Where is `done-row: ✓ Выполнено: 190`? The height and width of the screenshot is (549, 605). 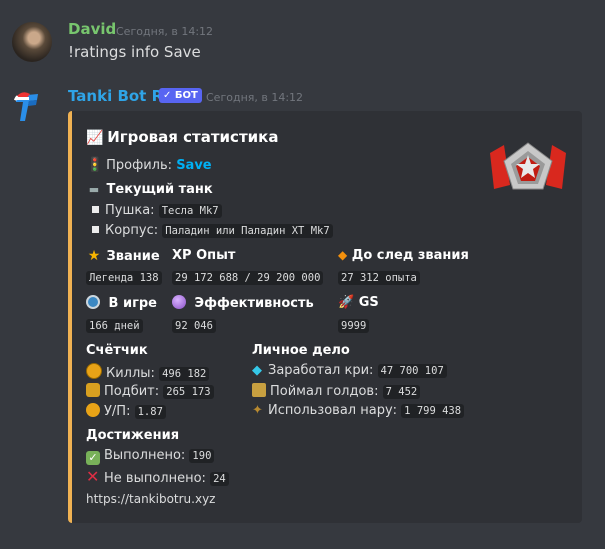
done-row: ✓ Выполнено: 190 is located at coordinates (150, 456).